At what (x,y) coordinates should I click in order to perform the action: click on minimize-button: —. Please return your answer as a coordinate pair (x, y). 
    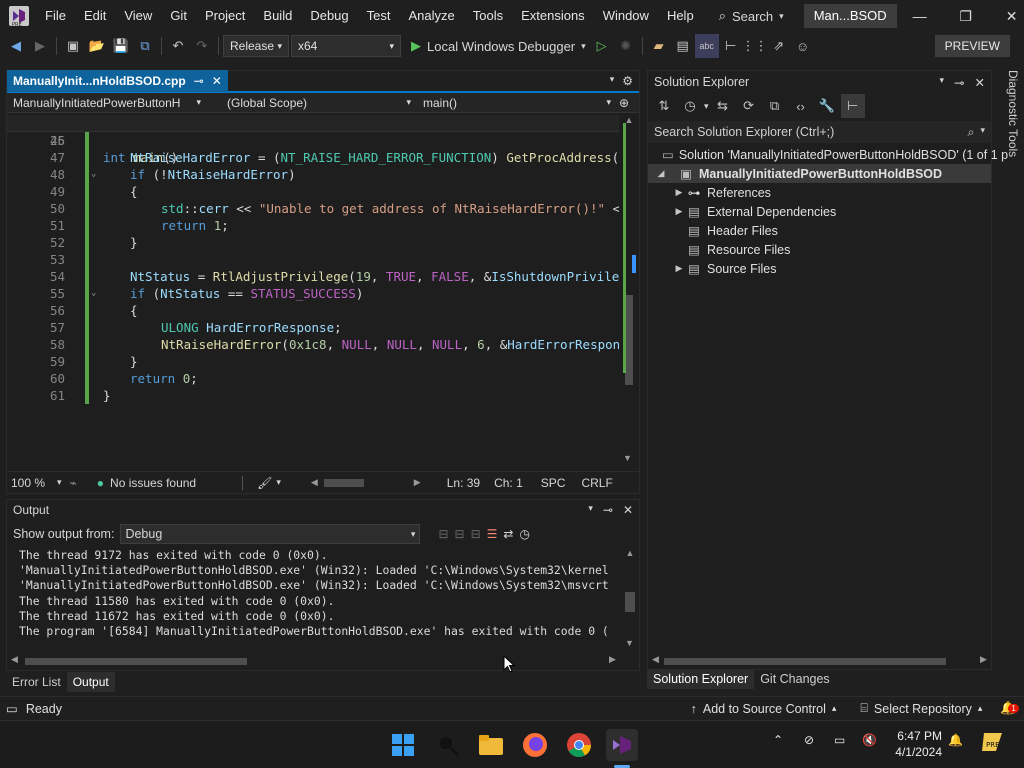
    Looking at the image, I should click on (920, 16).